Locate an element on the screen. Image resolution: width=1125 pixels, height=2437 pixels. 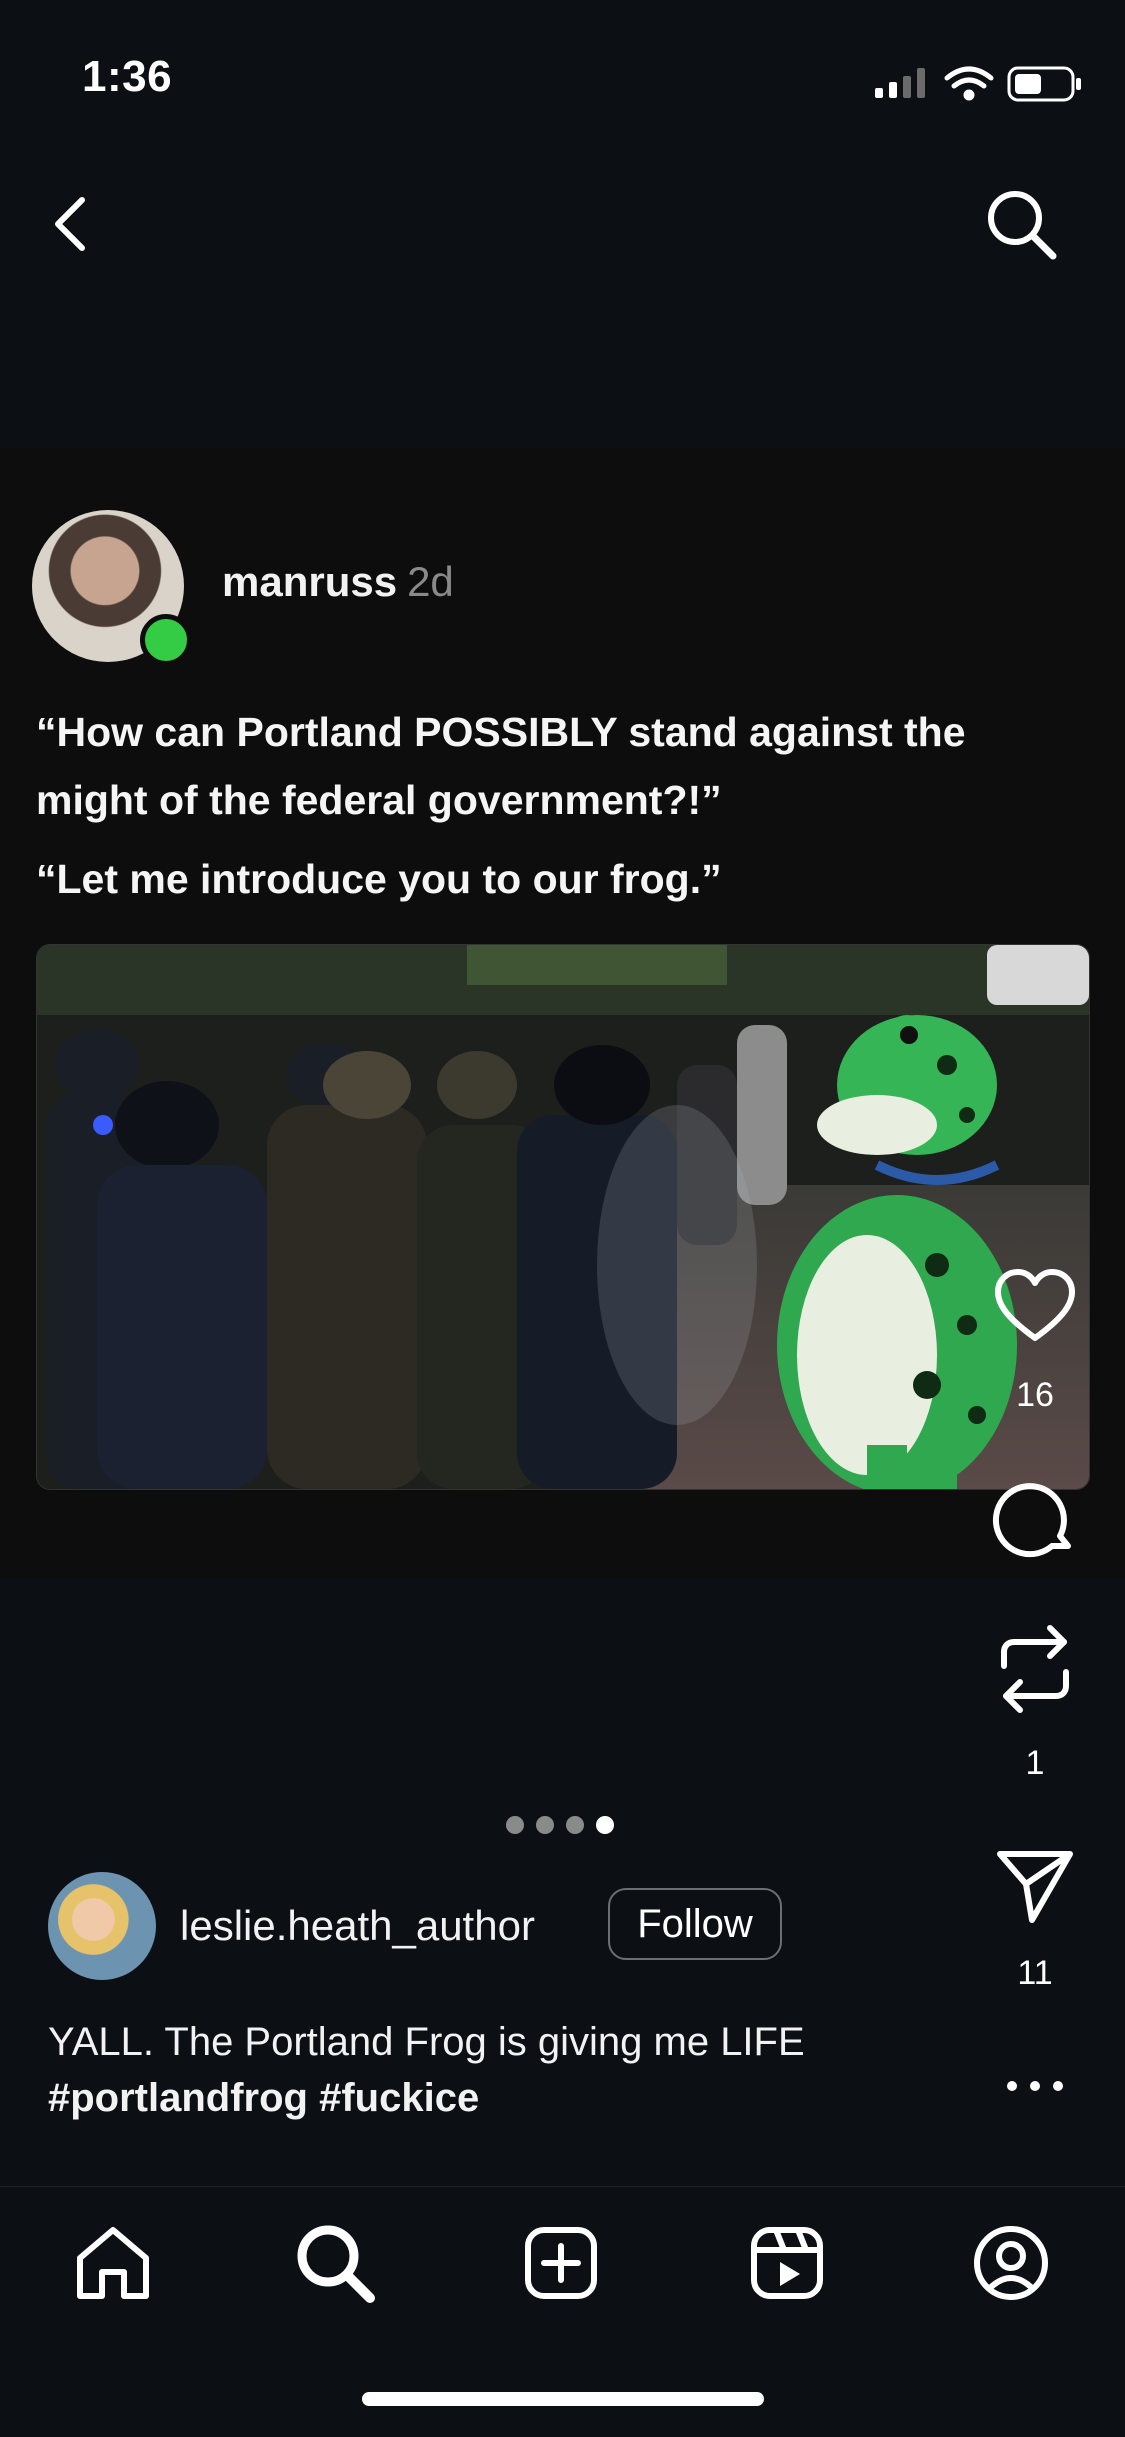
home-icon is located at coordinates (113, 2263).